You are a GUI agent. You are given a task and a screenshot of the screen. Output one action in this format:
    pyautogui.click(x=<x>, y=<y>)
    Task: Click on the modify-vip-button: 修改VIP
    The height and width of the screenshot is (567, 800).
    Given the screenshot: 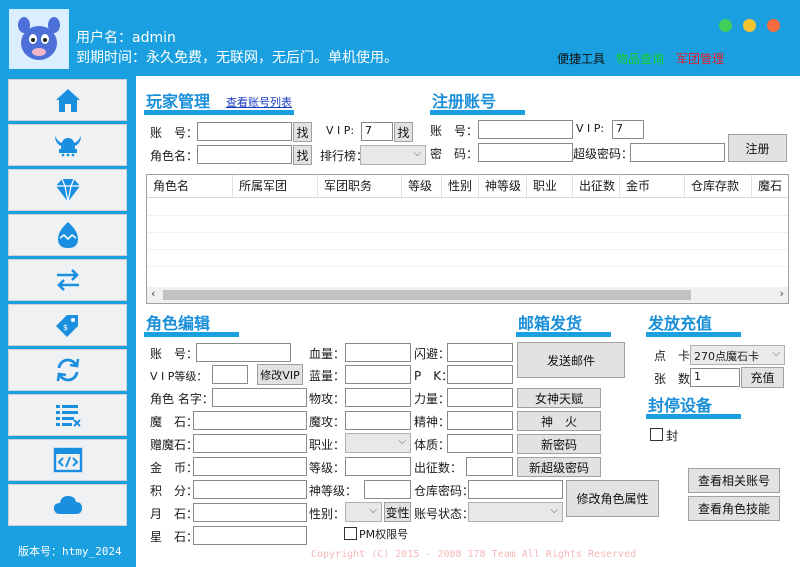 What is the action you would take?
    pyautogui.click(x=280, y=374)
    